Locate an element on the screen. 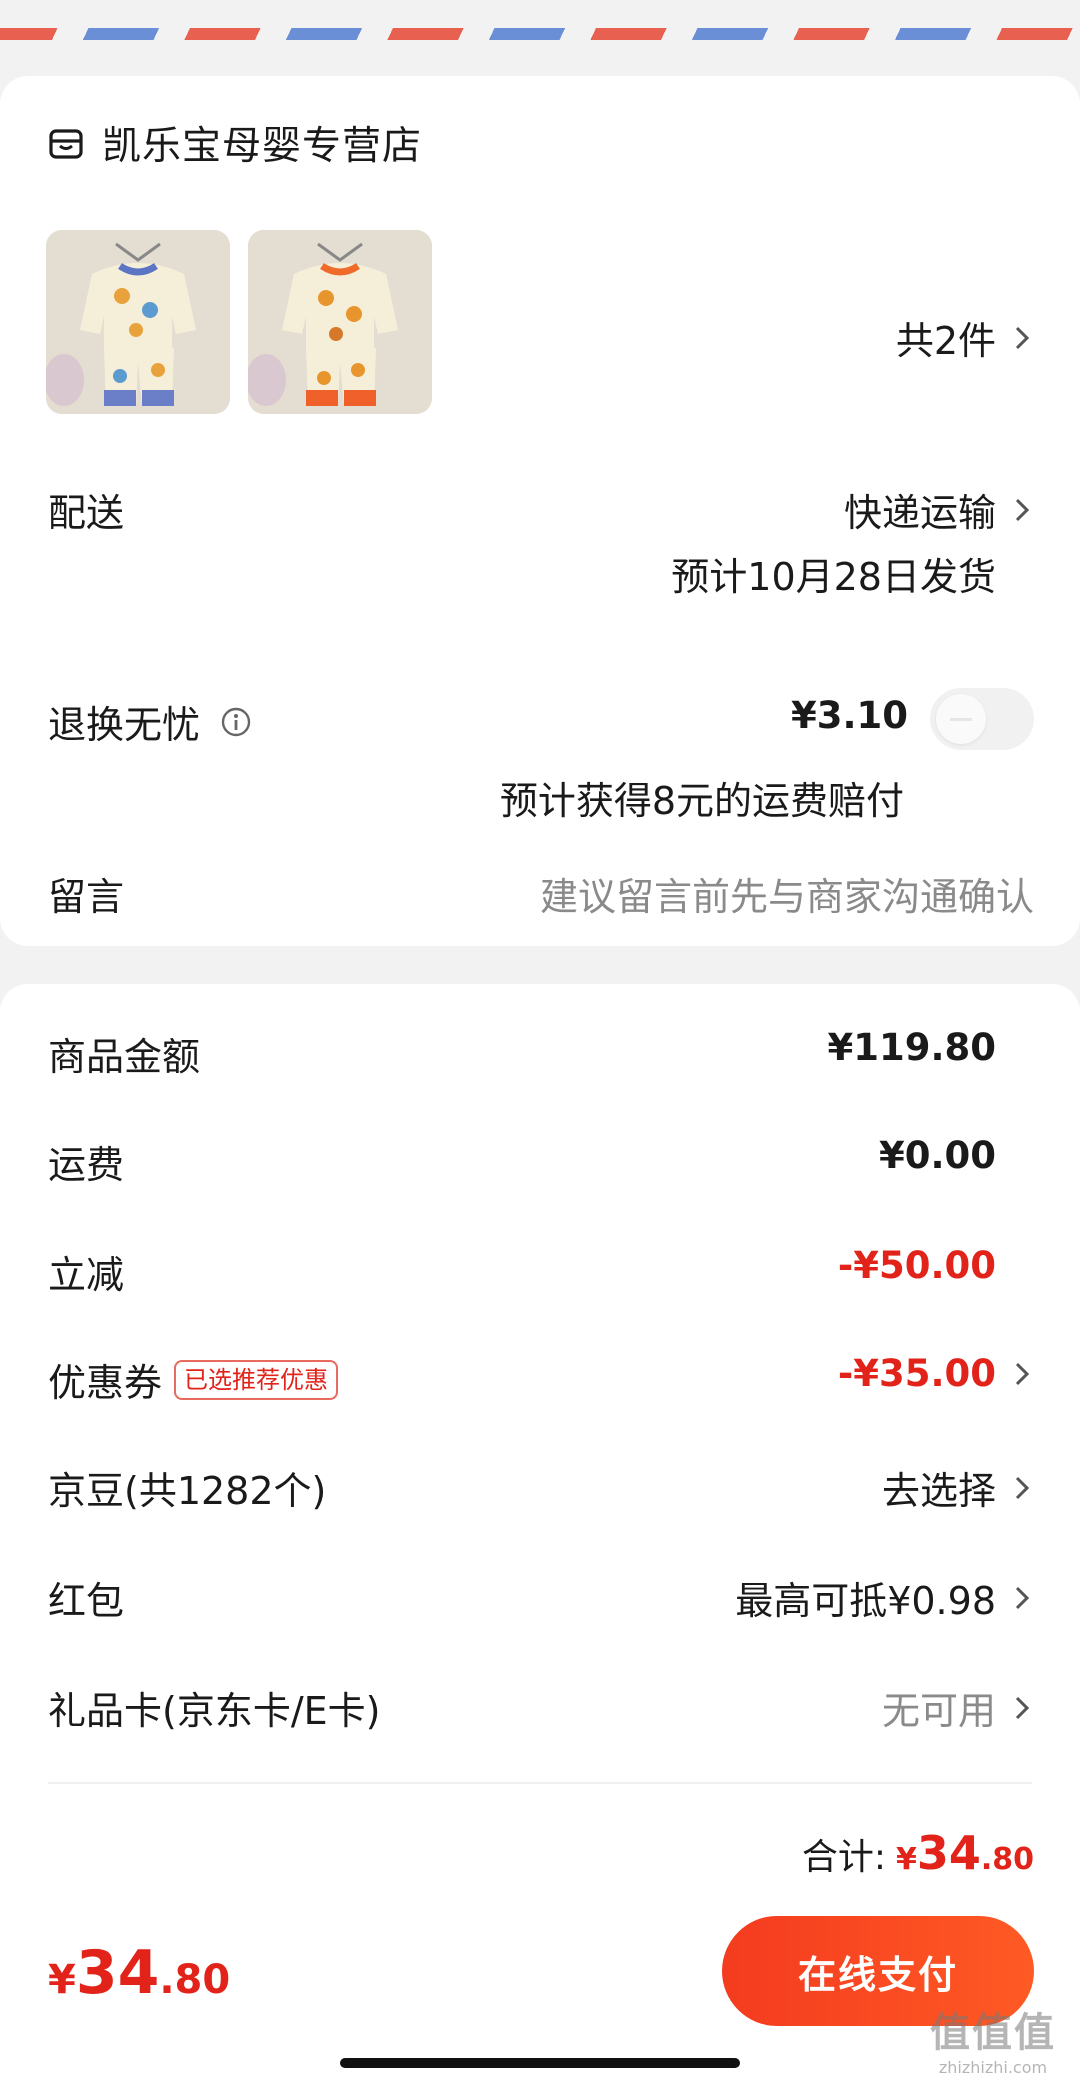 This screenshot has width=1080, height=2086. total-integer: 34 is located at coordinates (948, 1853).